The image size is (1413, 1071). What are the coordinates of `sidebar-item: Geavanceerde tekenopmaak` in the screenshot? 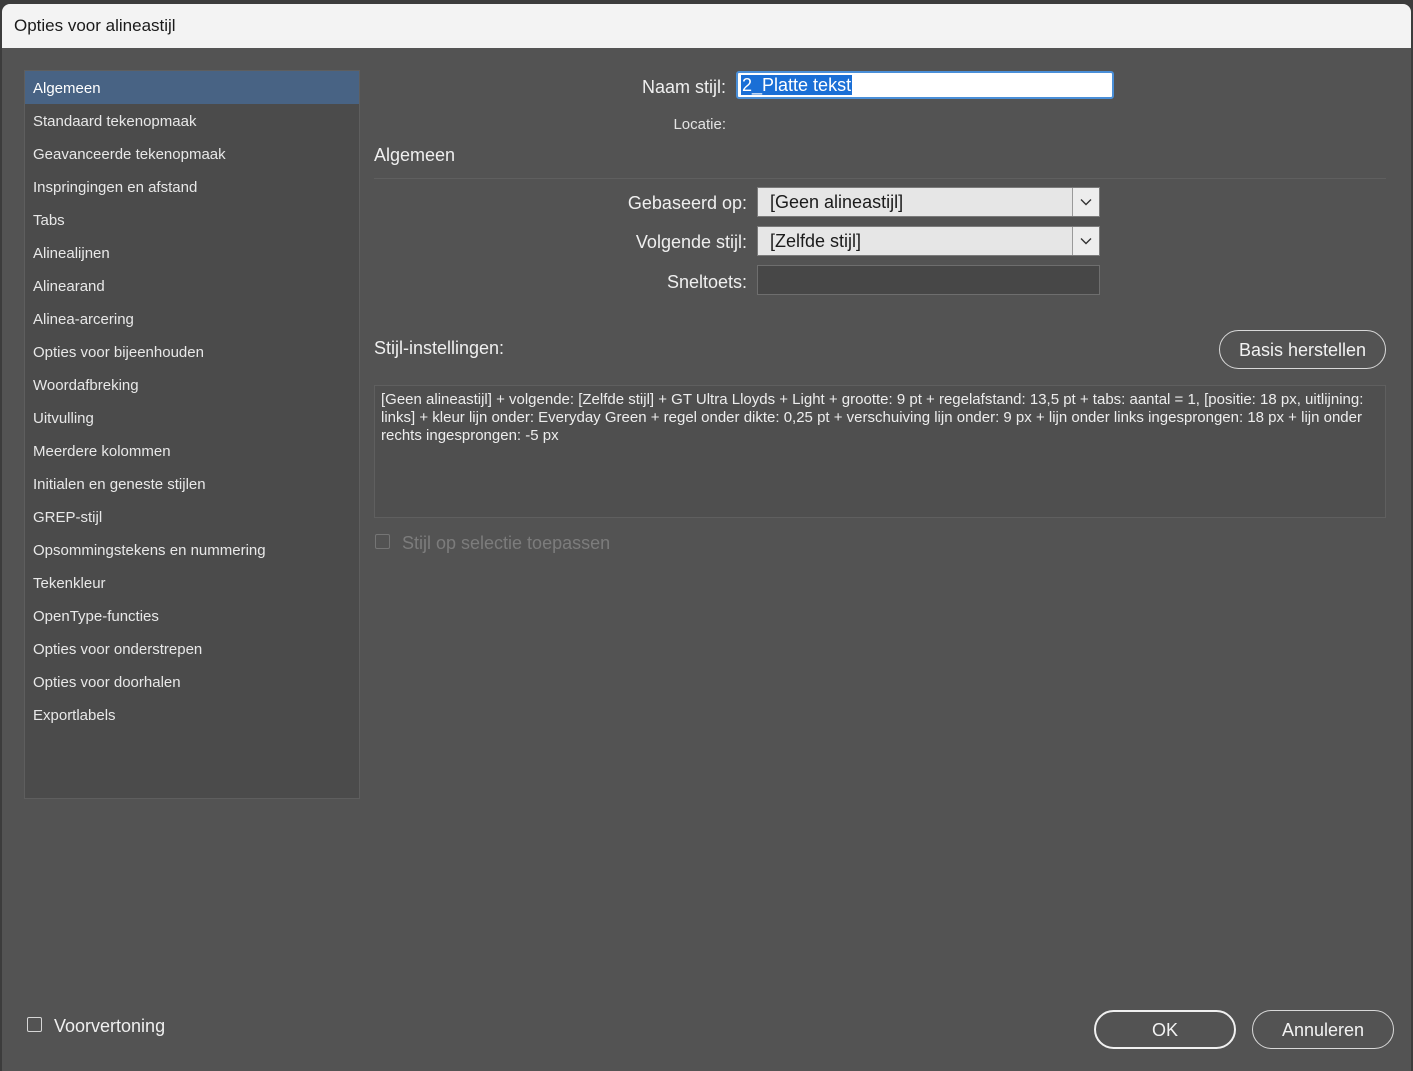 It's located at (192, 153).